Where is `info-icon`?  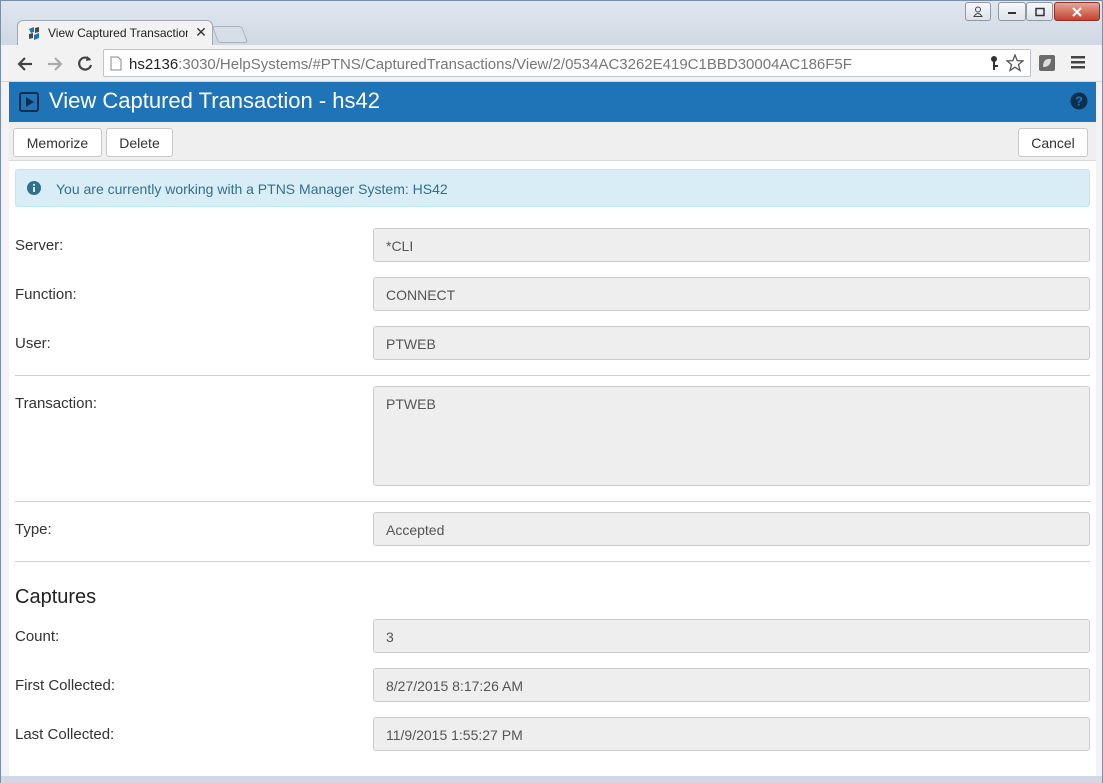
info-icon is located at coordinates (34, 188).